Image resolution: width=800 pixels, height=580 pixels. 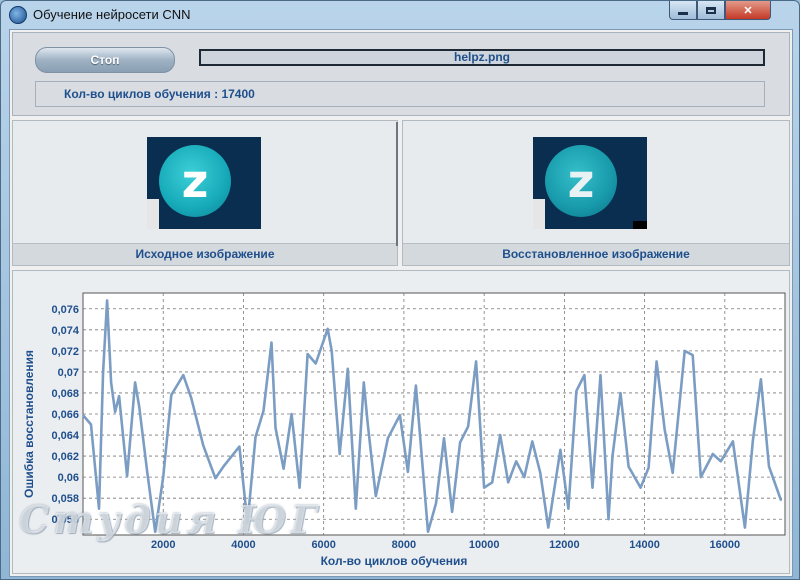 What do you see at coordinates (400, 94) in the screenshot?
I see `cycles-counter: Кол-во циклов обучения : 17400` at bounding box center [400, 94].